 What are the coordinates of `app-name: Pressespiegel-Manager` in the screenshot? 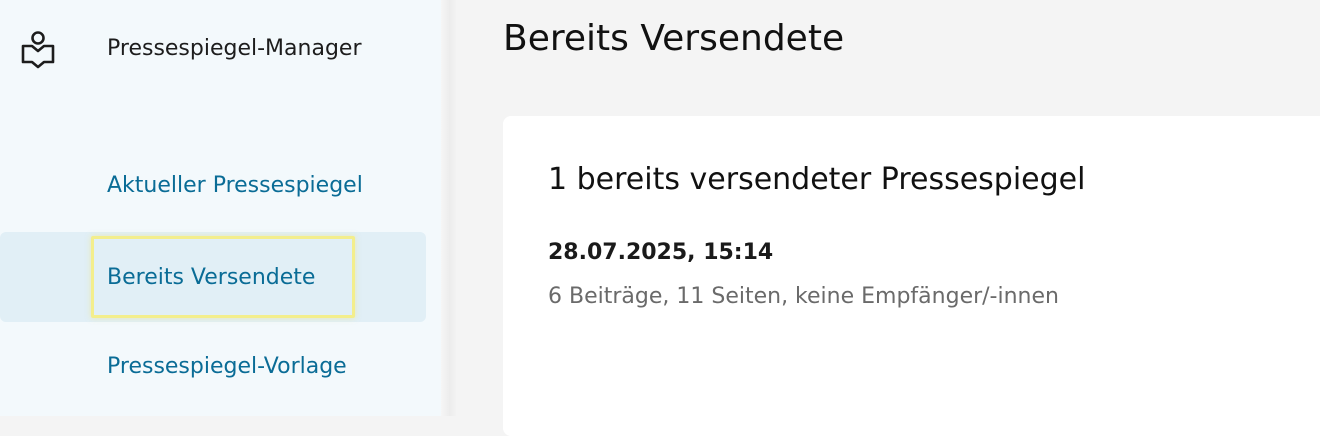 It's located at (234, 48).